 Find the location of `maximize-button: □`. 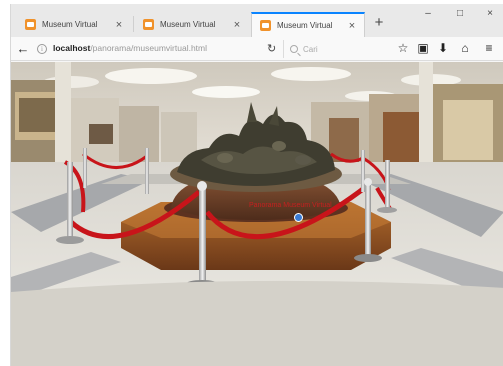

maximize-button: □ is located at coordinates (460, 13).